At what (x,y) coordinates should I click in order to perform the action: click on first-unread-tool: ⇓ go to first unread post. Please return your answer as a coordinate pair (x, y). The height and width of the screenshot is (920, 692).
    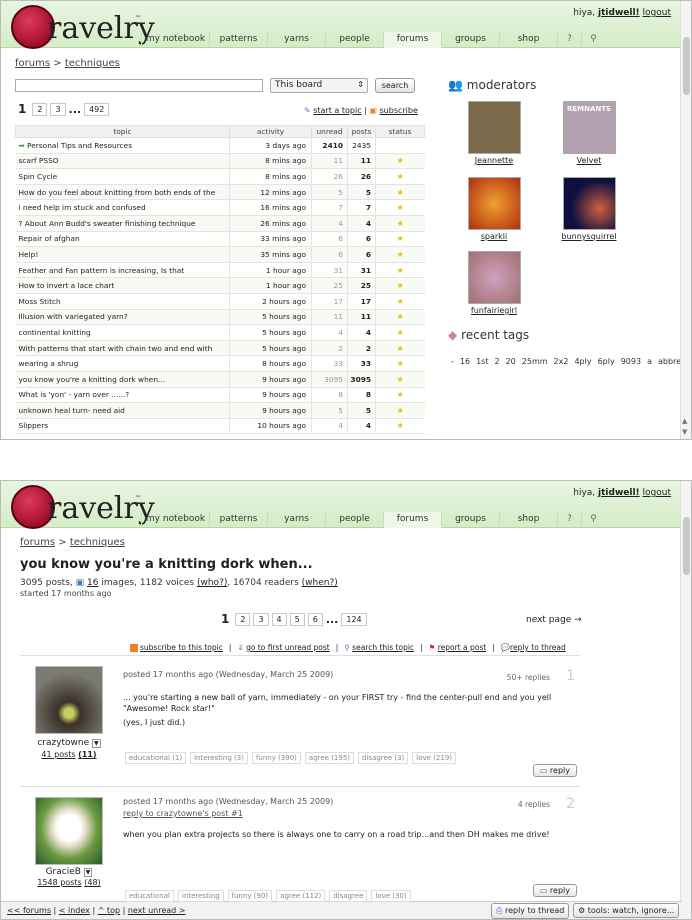
    Looking at the image, I should click on (283, 647).